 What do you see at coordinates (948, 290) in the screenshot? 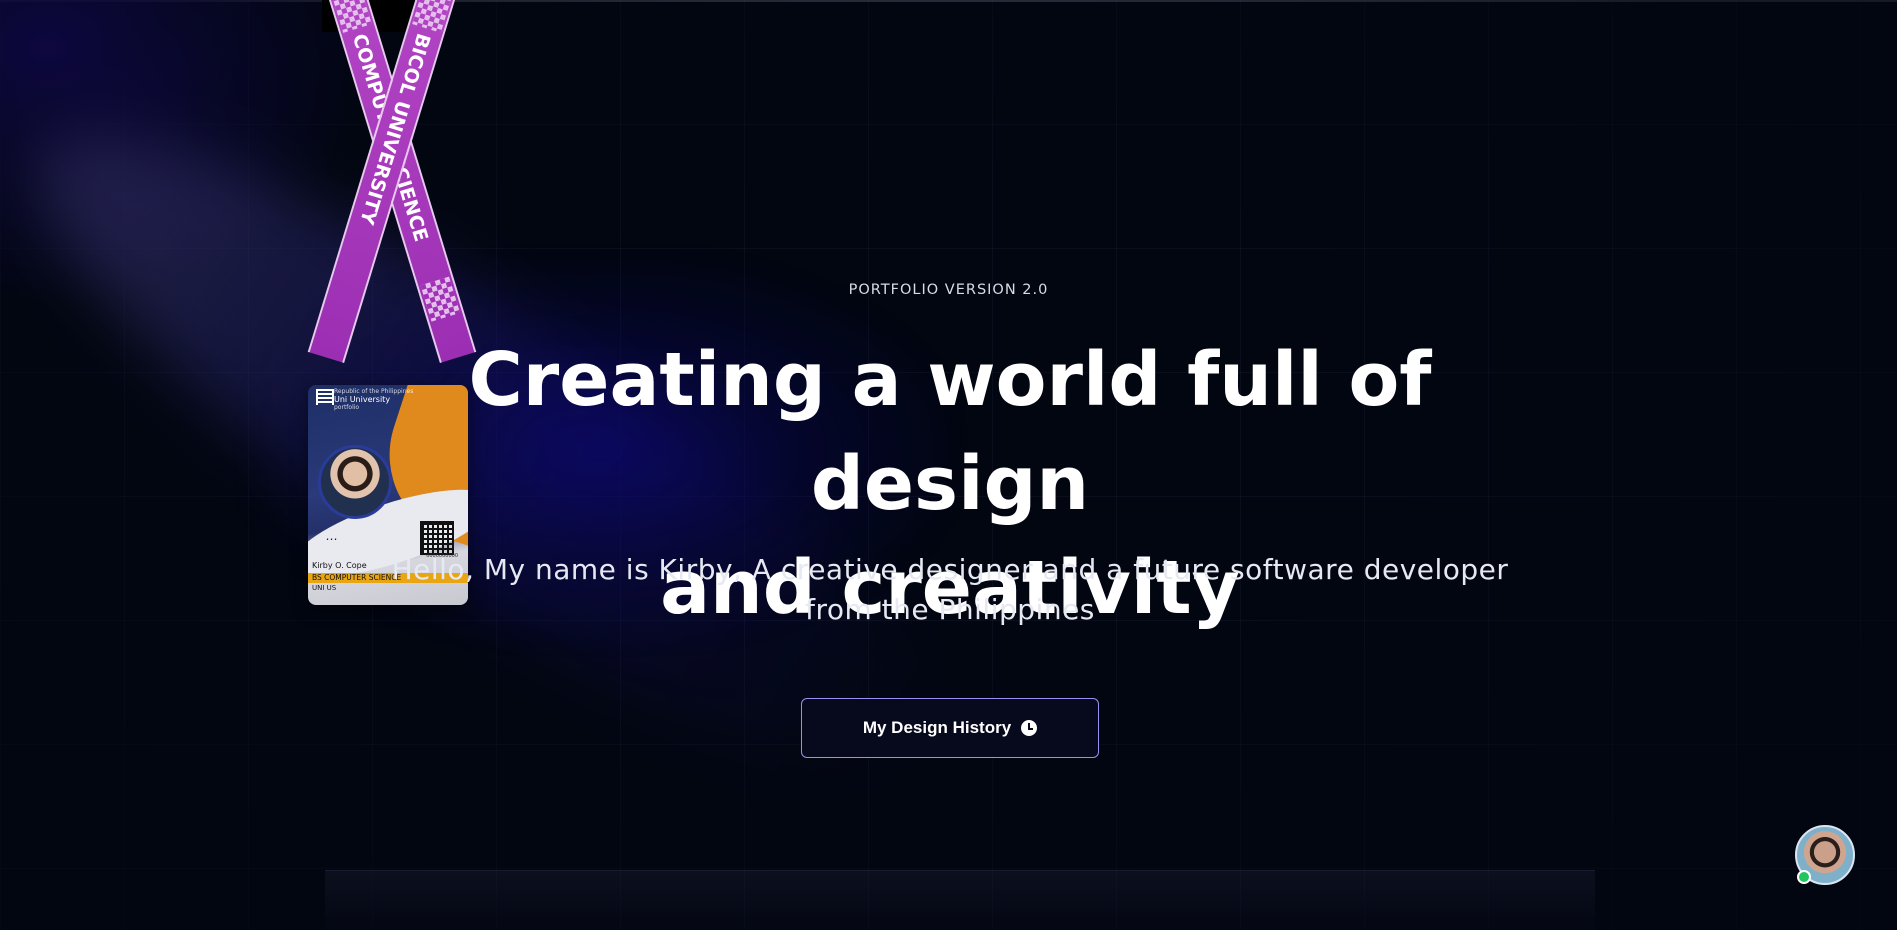
I see `hero-eyebrow: PORTFOLIO VERSION 2.0` at bounding box center [948, 290].